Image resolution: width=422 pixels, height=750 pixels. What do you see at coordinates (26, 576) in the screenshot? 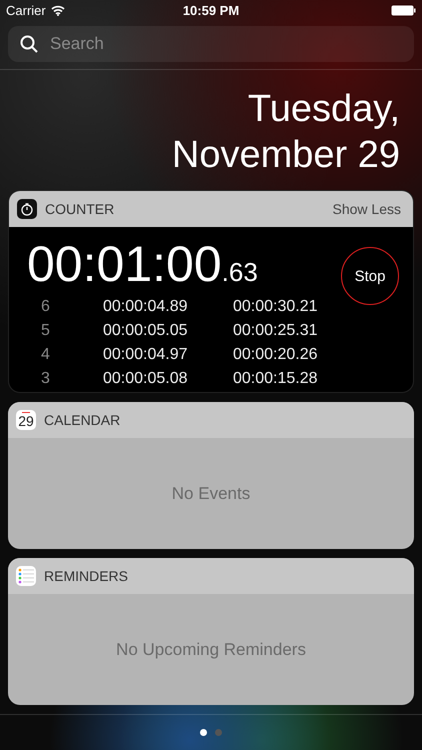
I see `reminders-icon` at bounding box center [26, 576].